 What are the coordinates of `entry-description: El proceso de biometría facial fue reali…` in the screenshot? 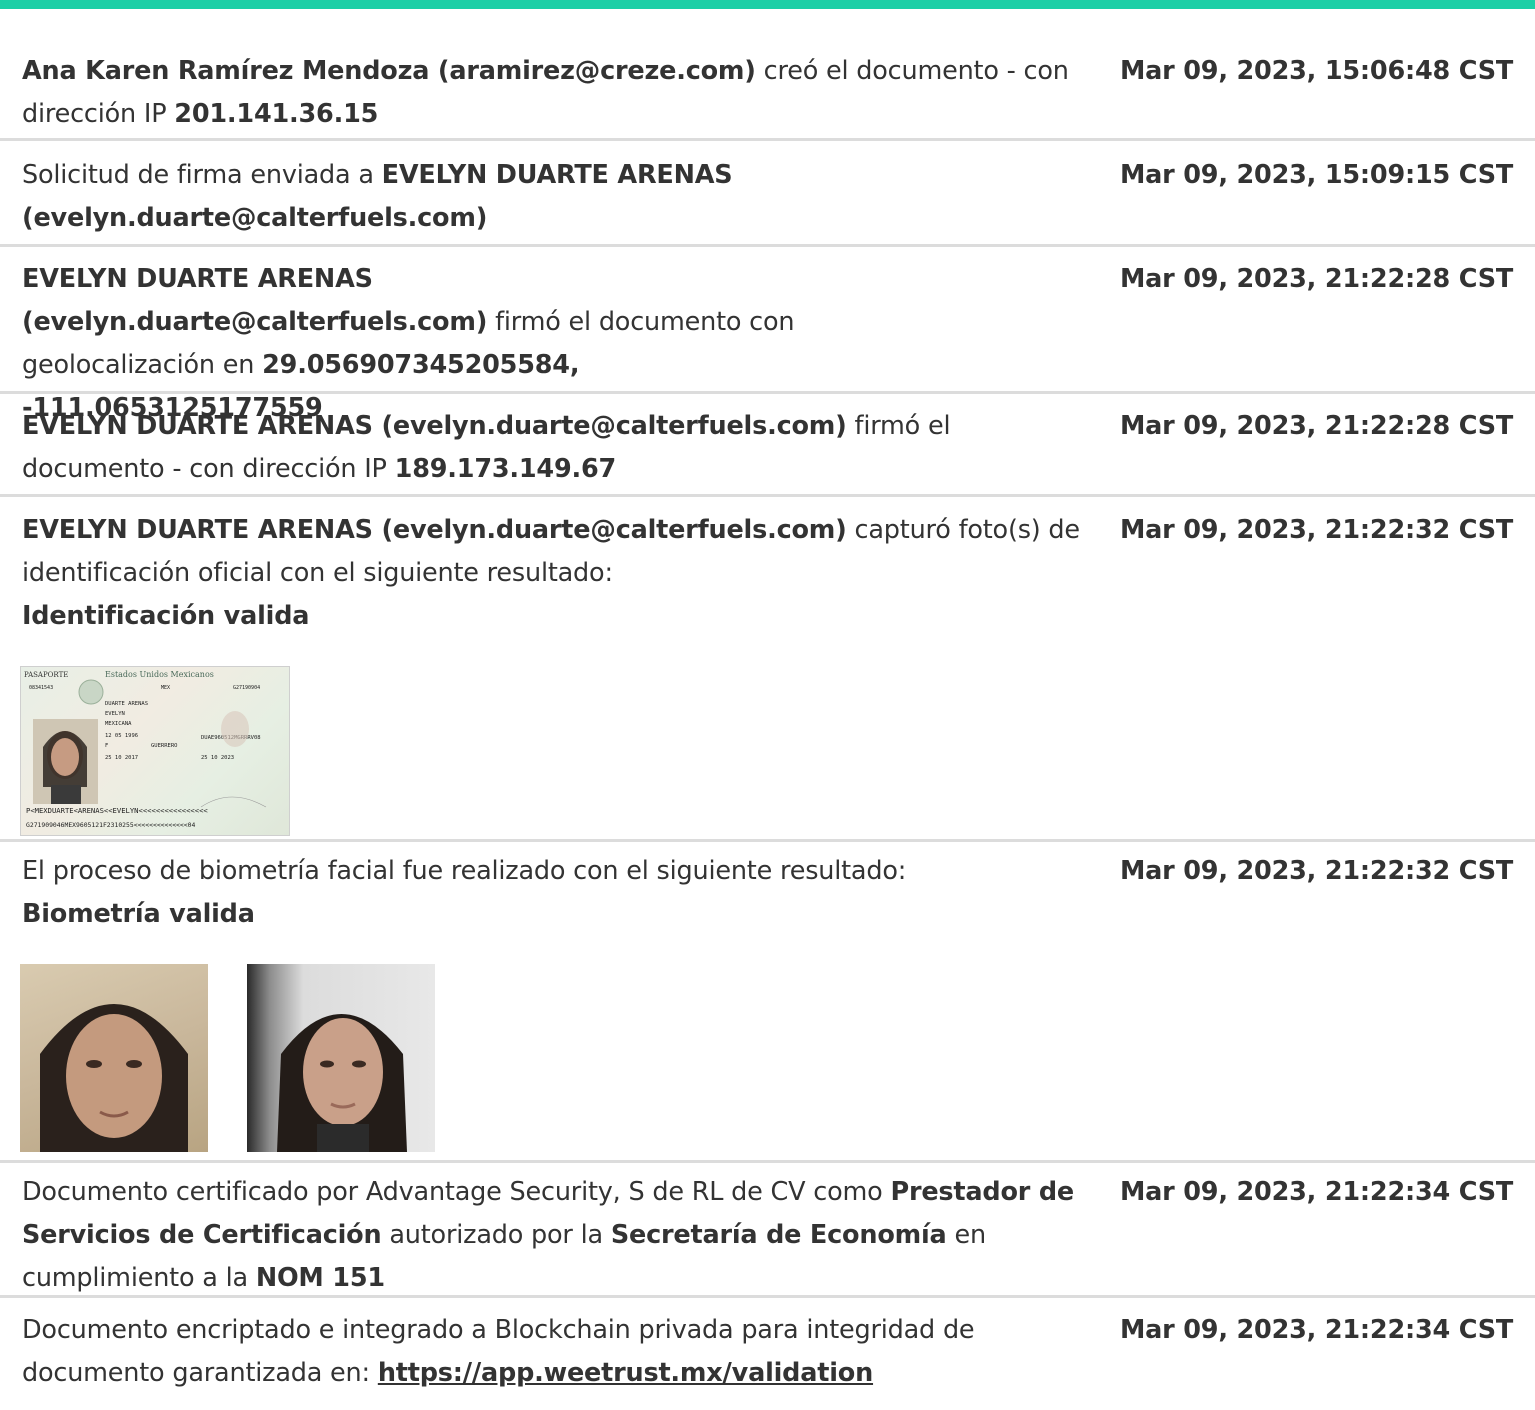 It's located at (557, 893).